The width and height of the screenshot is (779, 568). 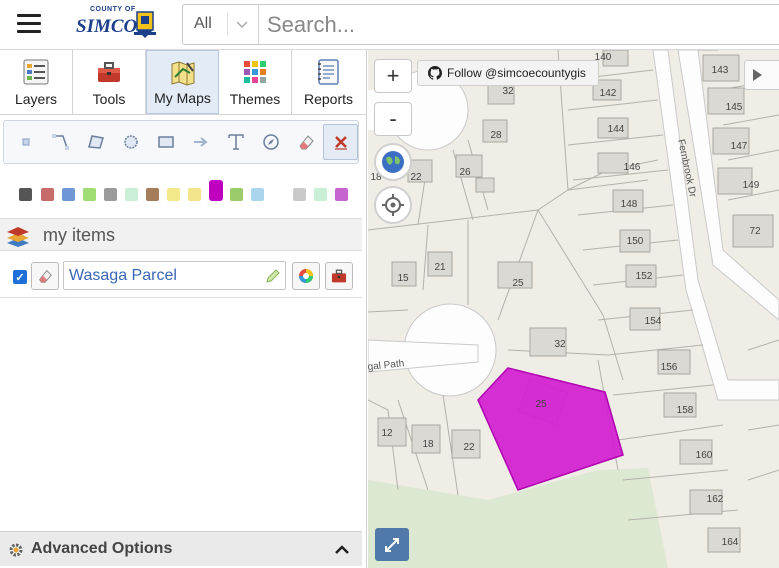 I want to click on arrow-icon, so click(x=200, y=142).